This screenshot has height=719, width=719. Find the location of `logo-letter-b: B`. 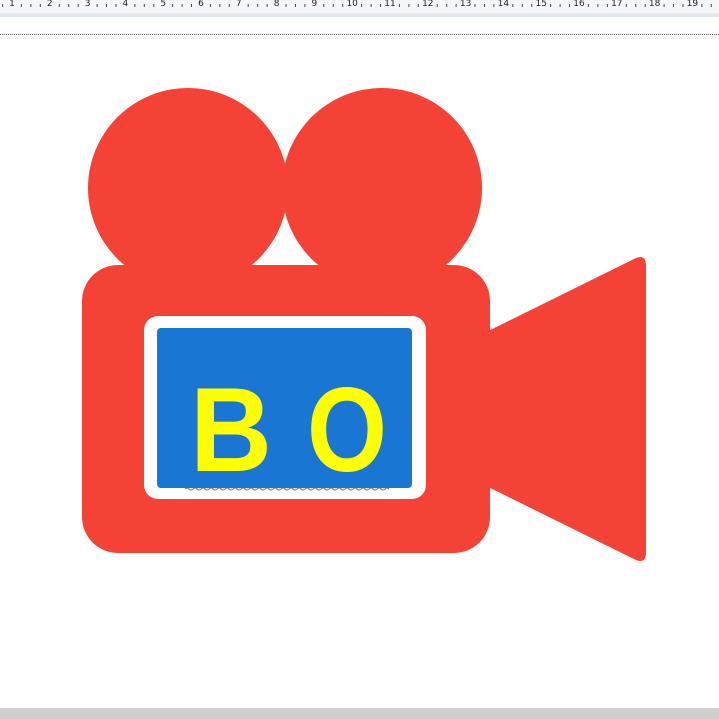

logo-letter-b: B is located at coordinates (231, 430).